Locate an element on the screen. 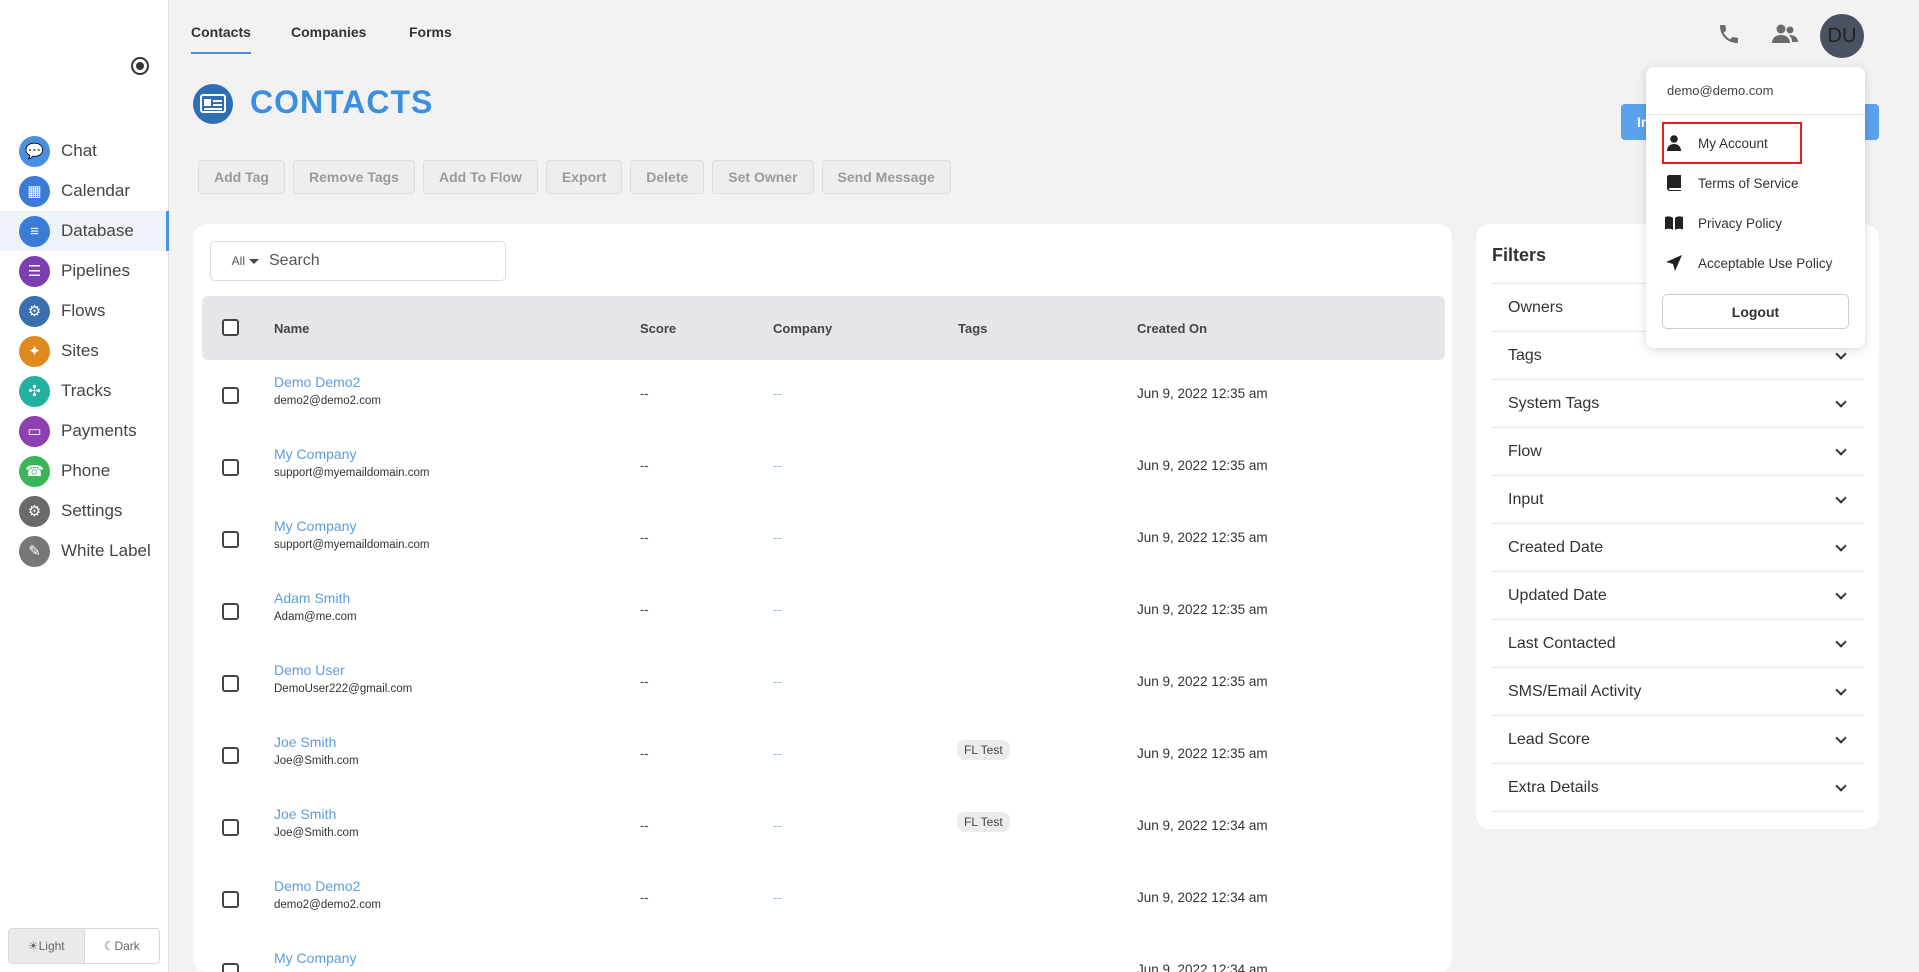  avatar: DU is located at coordinates (1842, 36).